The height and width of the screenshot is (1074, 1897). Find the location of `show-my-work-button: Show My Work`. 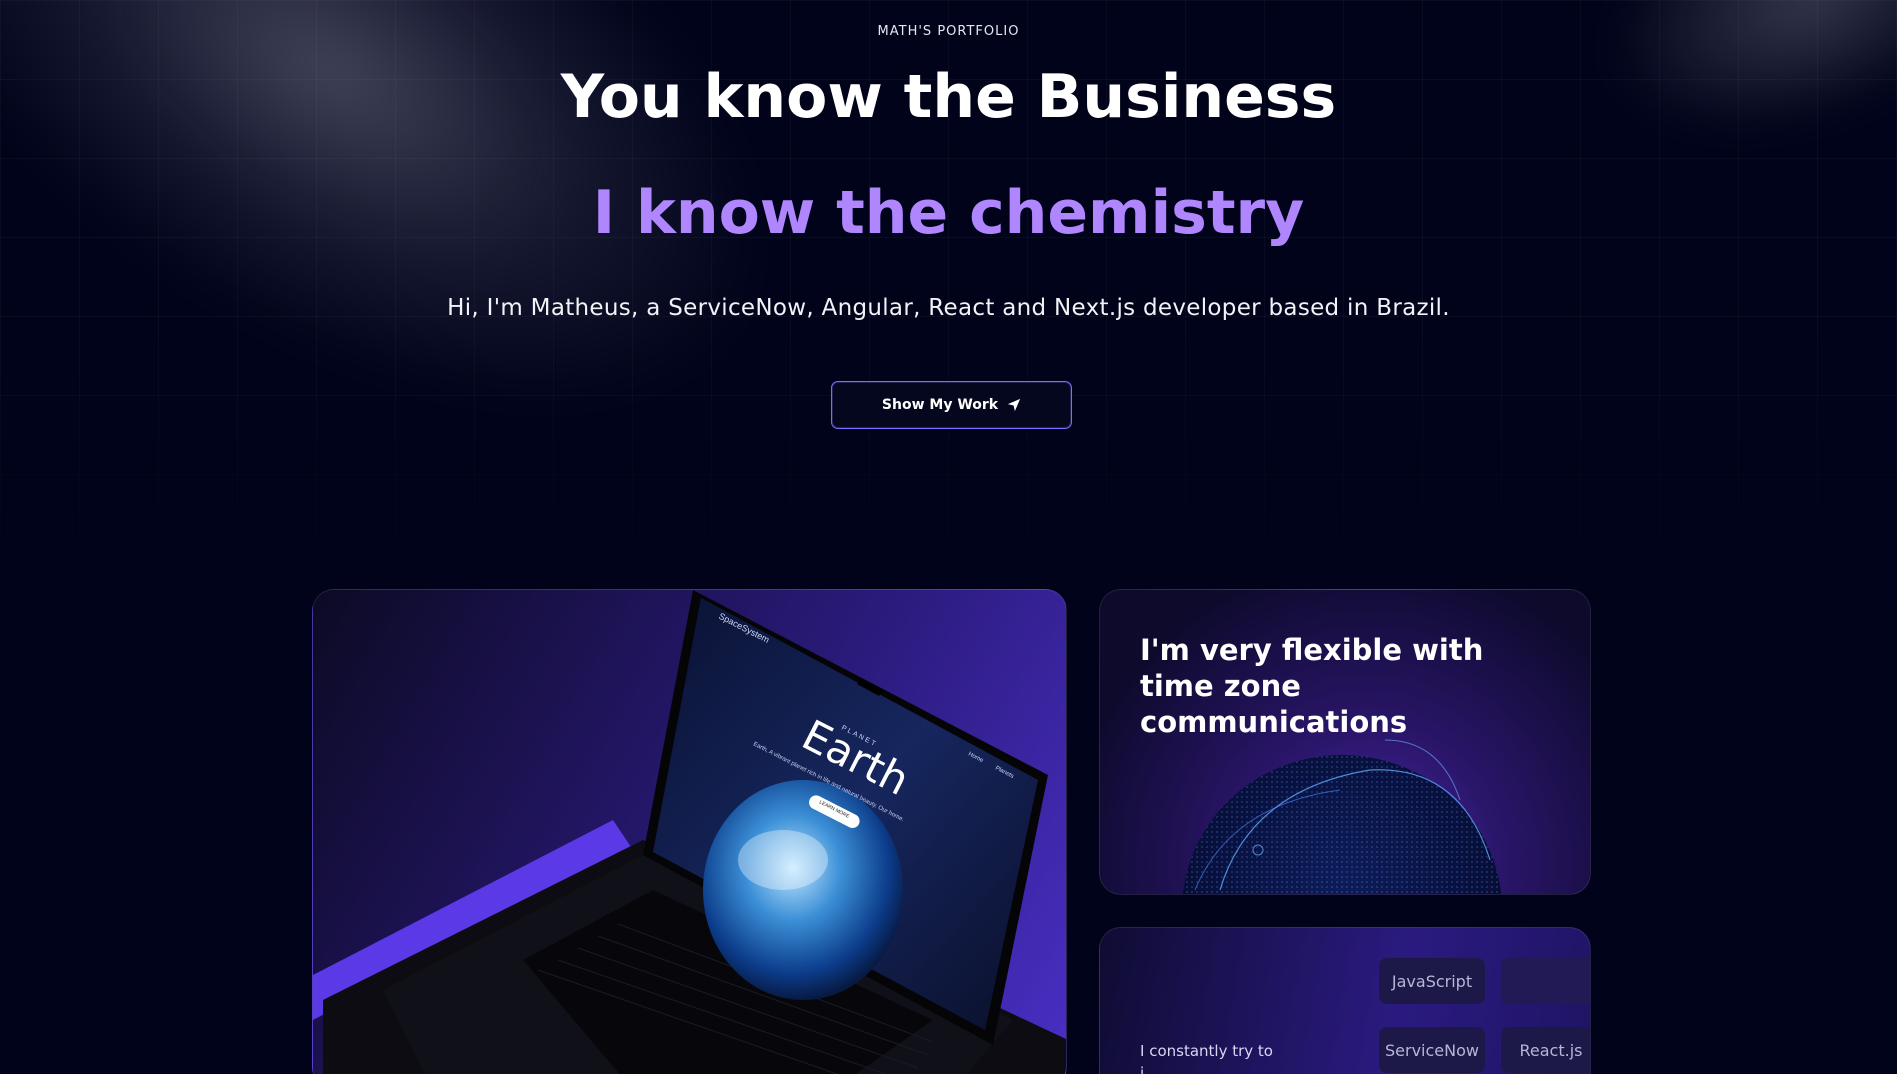

show-my-work-button: Show My Work is located at coordinates (951, 405).